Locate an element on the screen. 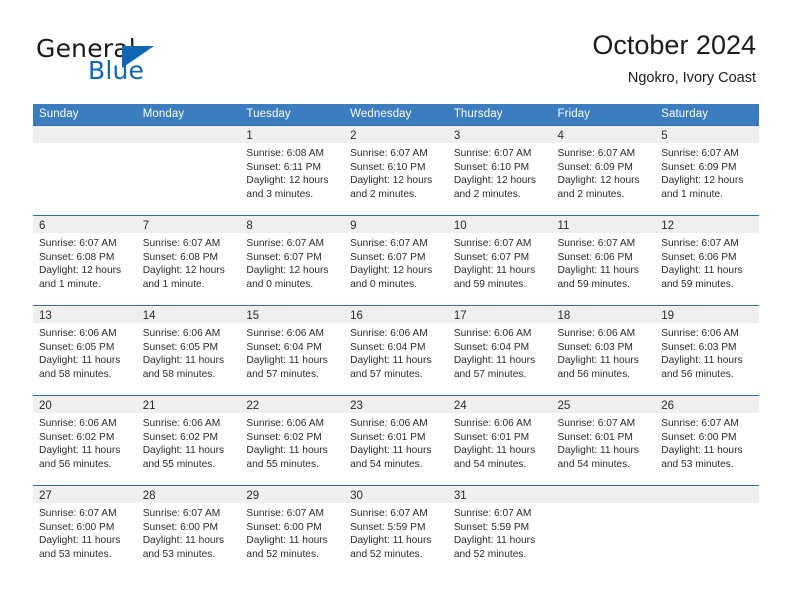  day-number-strip: 7 is located at coordinates (188, 224).